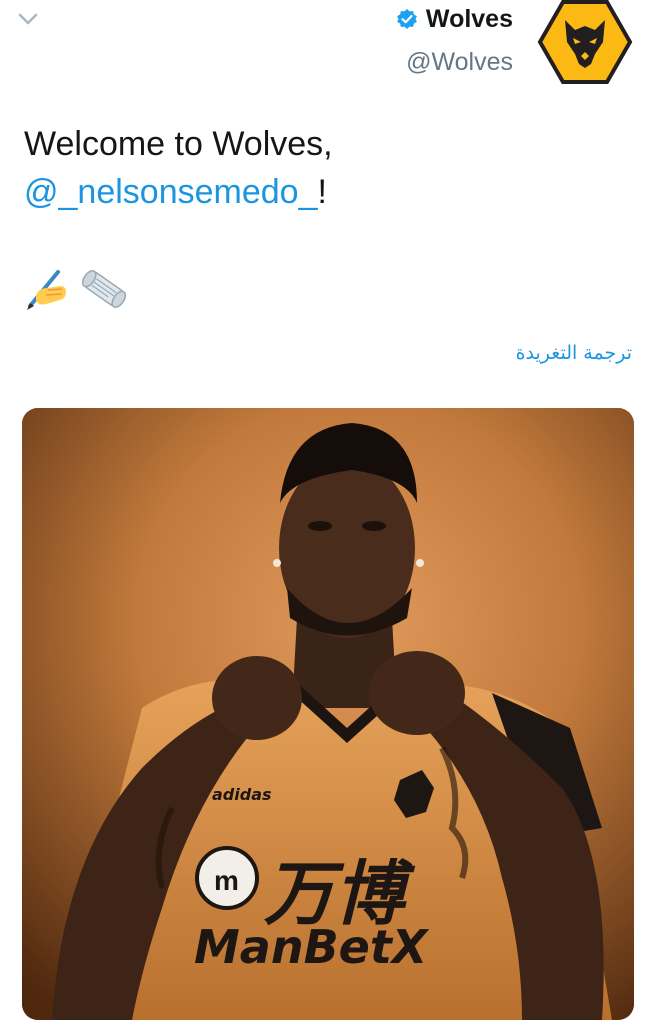 Image resolution: width=656 pixels, height=1024 pixels. What do you see at coordinates (104, 289) in the screenshot?
I see `scroll-emoji` at bounding box center [104, 289].